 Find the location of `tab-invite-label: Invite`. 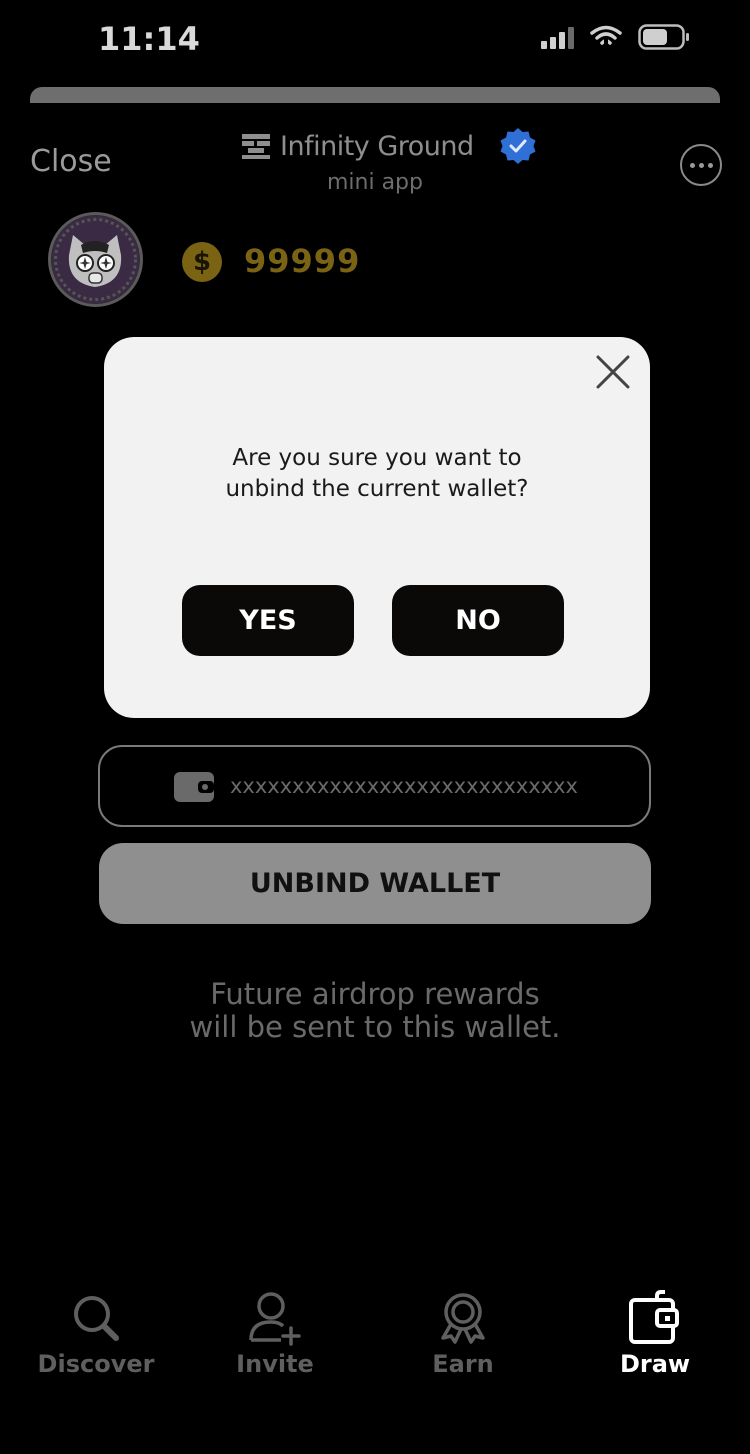

tab-invite-label: Invite is located at coordinates (275, 1364).